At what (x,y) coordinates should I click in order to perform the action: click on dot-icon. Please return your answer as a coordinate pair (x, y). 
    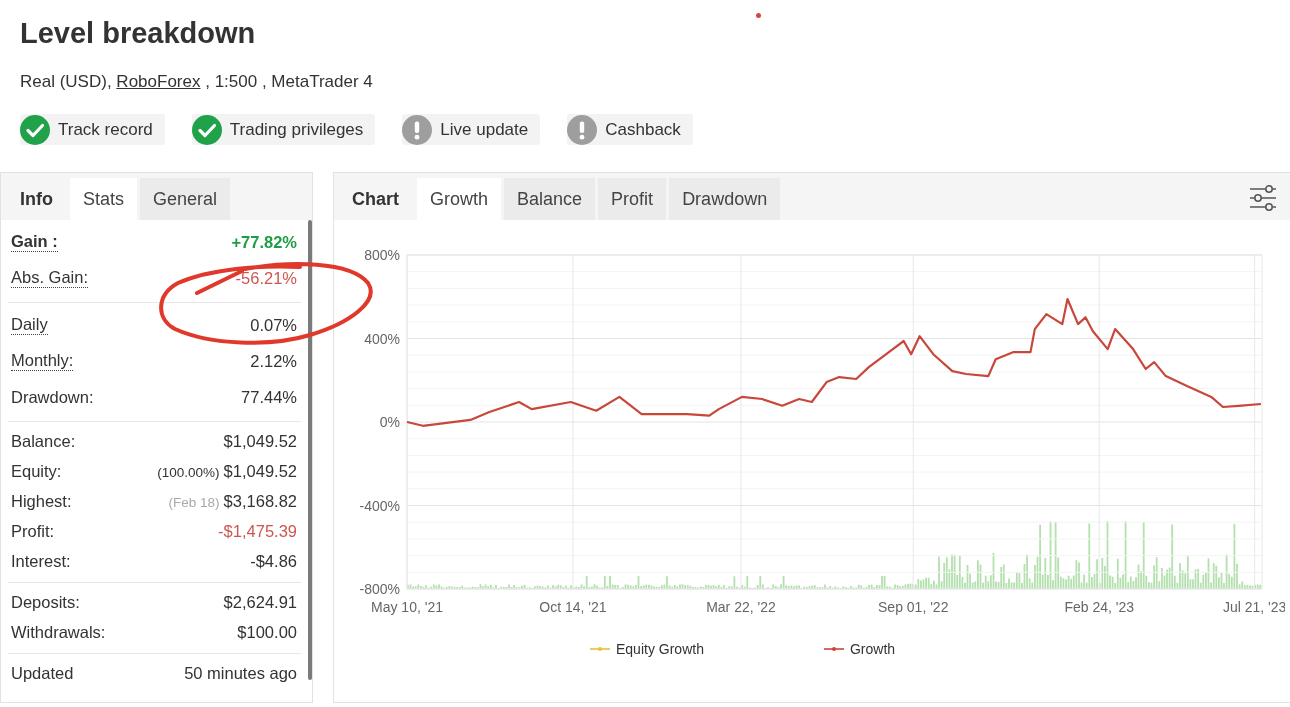
    Looking at the image, I should click on (758, 15).